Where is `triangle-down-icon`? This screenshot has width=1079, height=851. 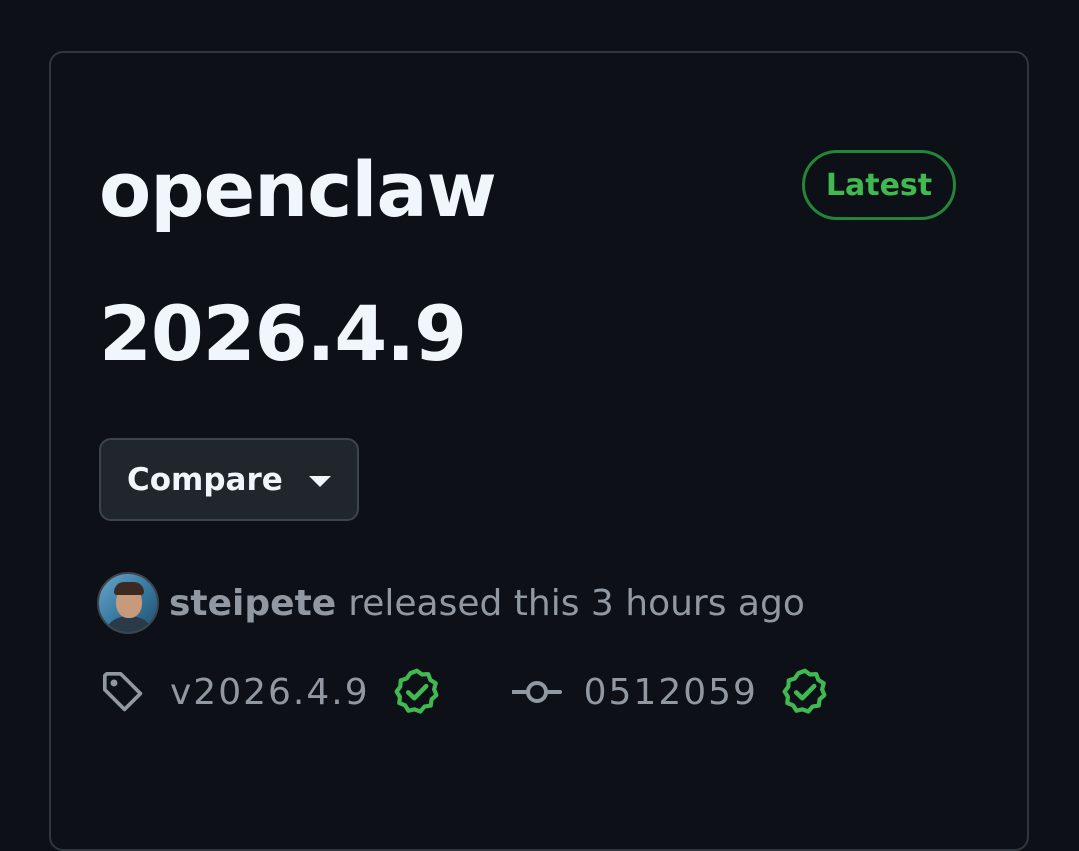 triangle-down-icon is located at coordinates (319, 481).